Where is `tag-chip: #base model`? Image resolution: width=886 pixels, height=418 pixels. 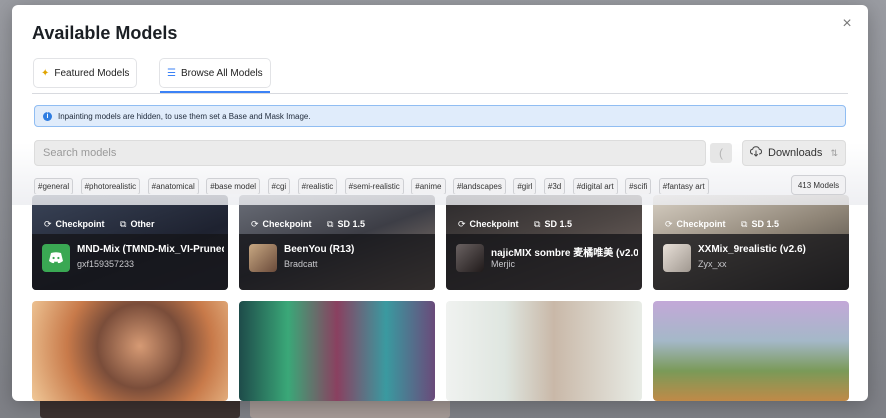 tag-chip: #base model is located at coordinates (233, 186).